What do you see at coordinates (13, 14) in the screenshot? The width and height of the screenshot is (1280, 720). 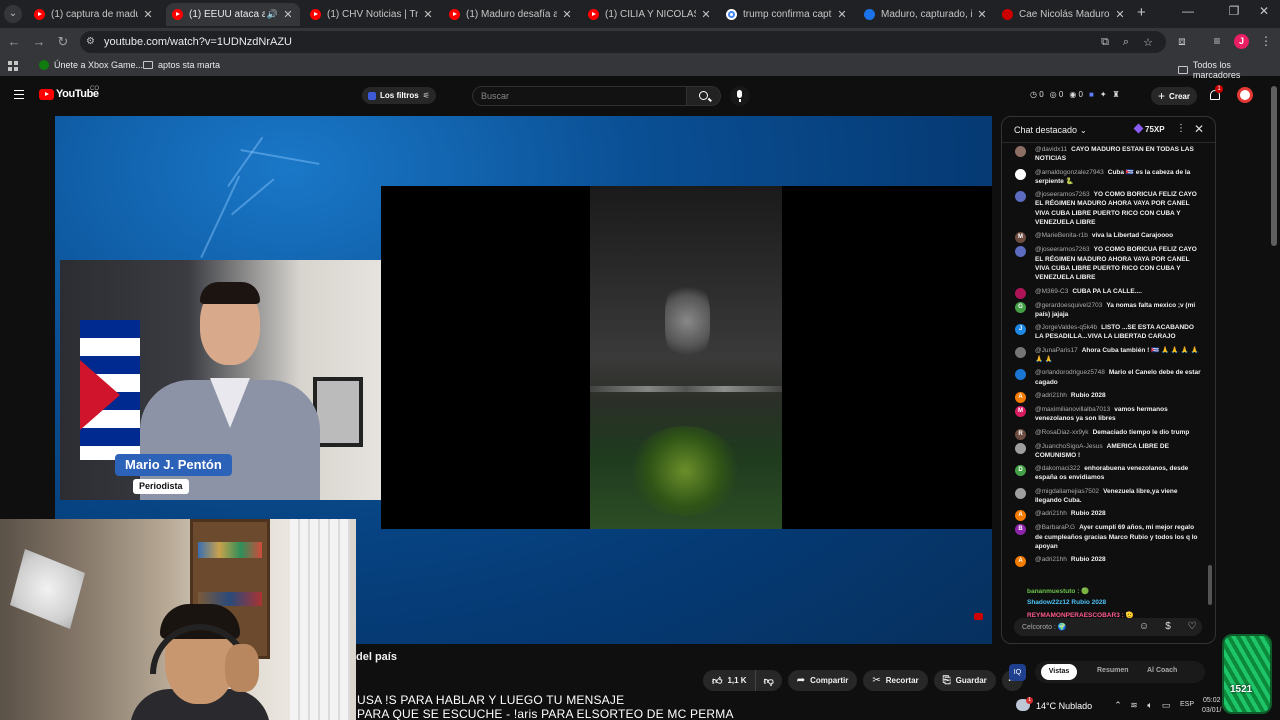 I see `tab-search-icon: ⌄` at bounding box center [13, 14].